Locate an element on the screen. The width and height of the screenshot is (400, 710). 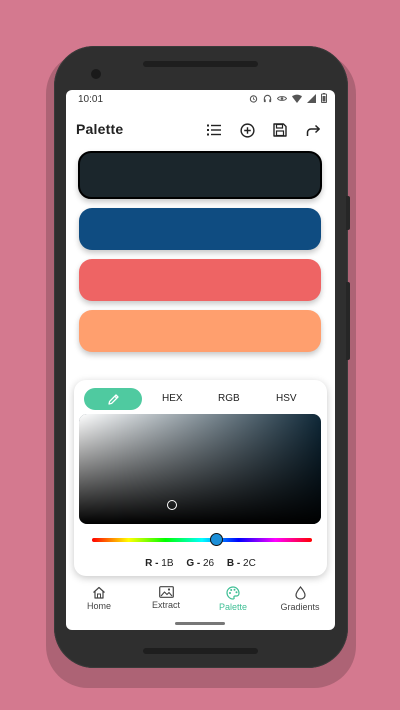
tab-rgb: RGB is located at coordinates (229, 398).